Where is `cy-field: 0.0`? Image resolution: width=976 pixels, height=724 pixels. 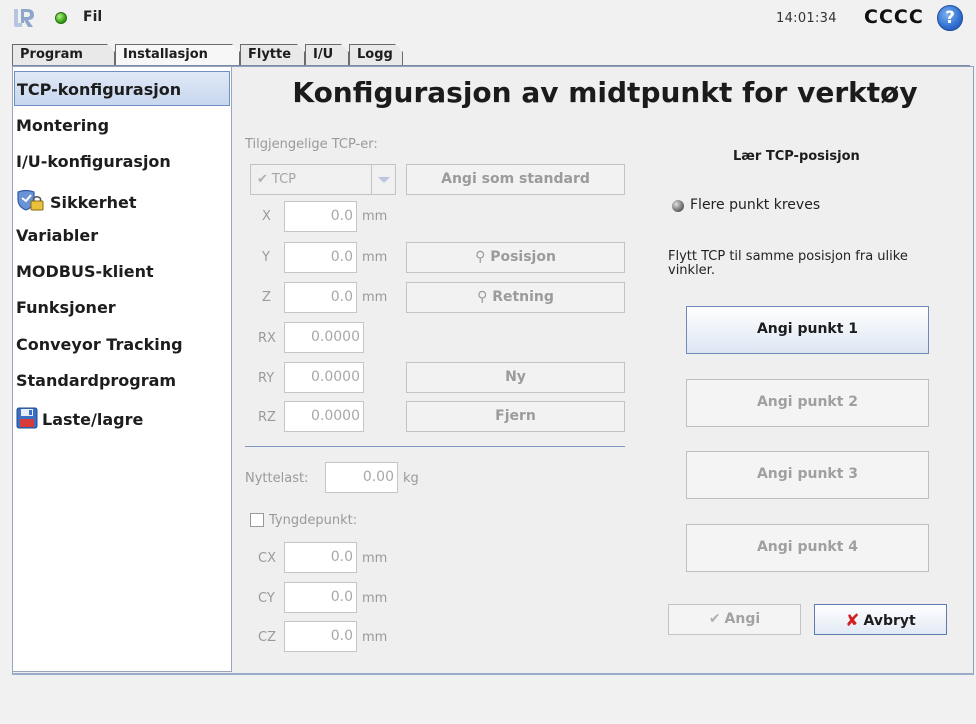 cy-field: 0.0 is located at coordinates (320, 597).